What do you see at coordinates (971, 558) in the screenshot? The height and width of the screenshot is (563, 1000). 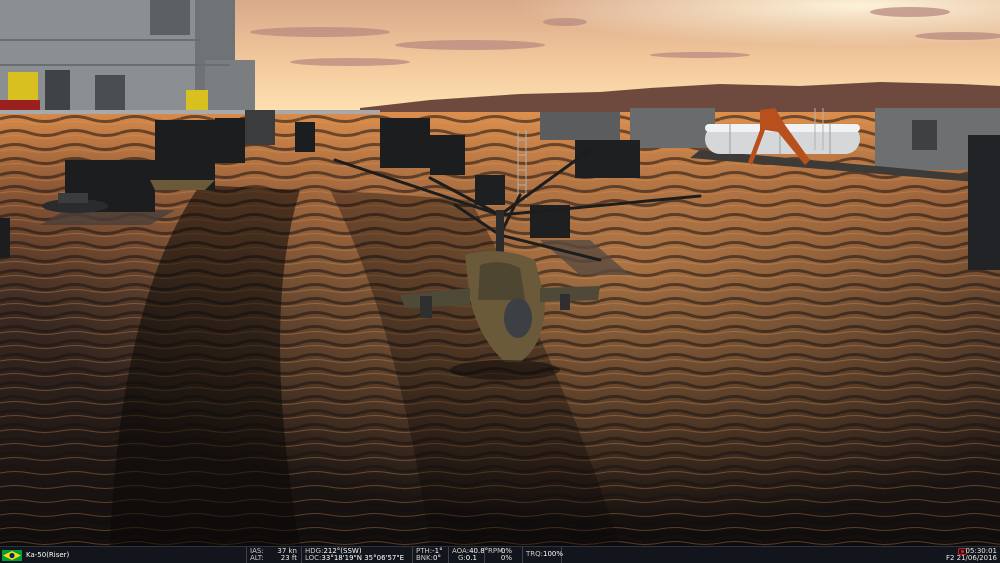 I see `mission-date: F2 21/06/2016` at bounding box center [971, 558].